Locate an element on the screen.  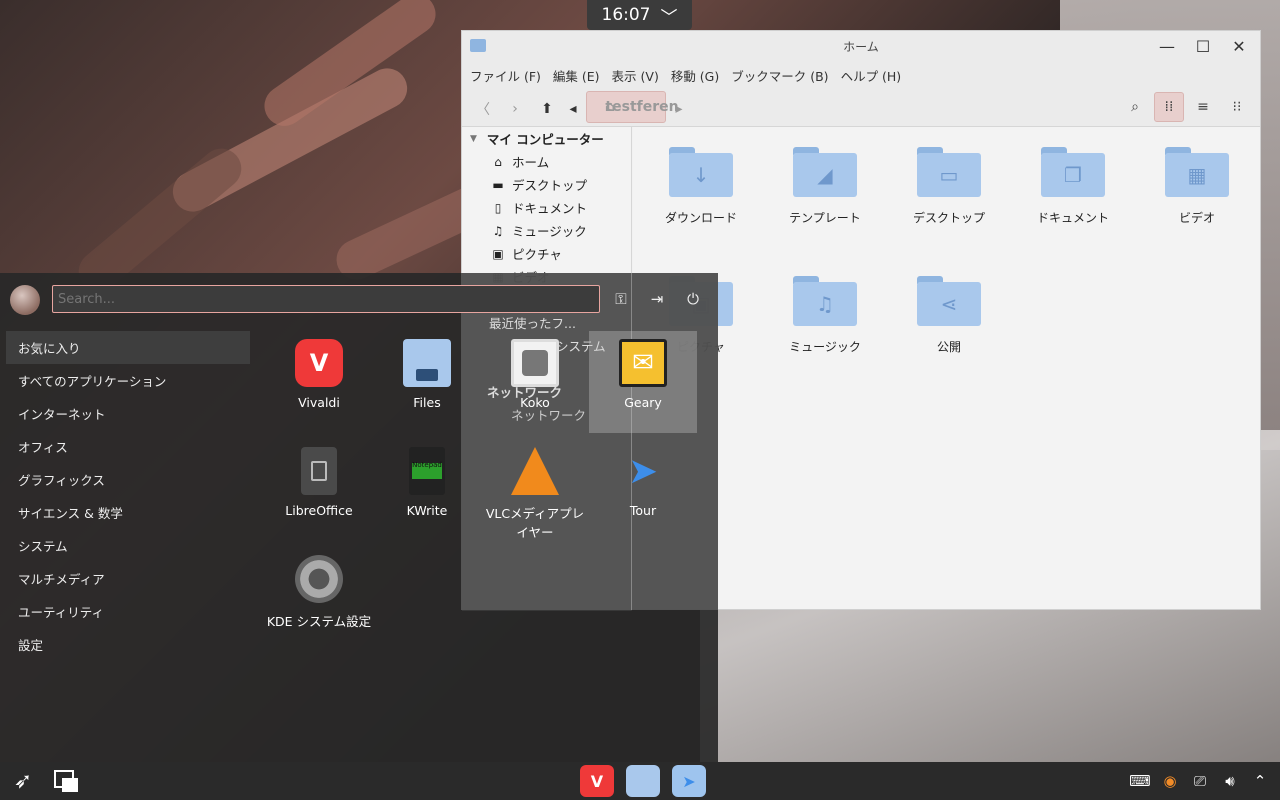
minimize-button: — is located at coordinates (1167, 46).